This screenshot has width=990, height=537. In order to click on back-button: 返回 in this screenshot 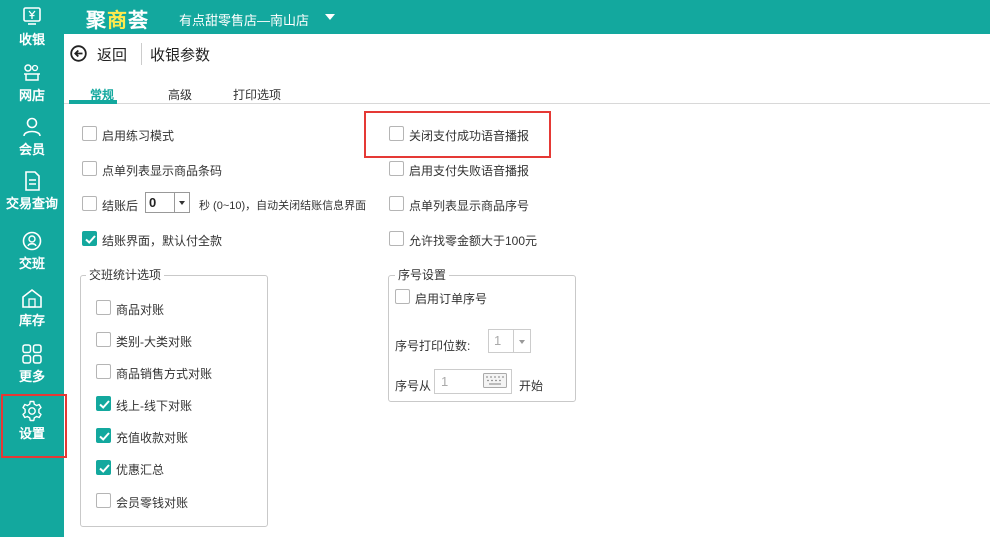, I will do `click(112, 54)`.